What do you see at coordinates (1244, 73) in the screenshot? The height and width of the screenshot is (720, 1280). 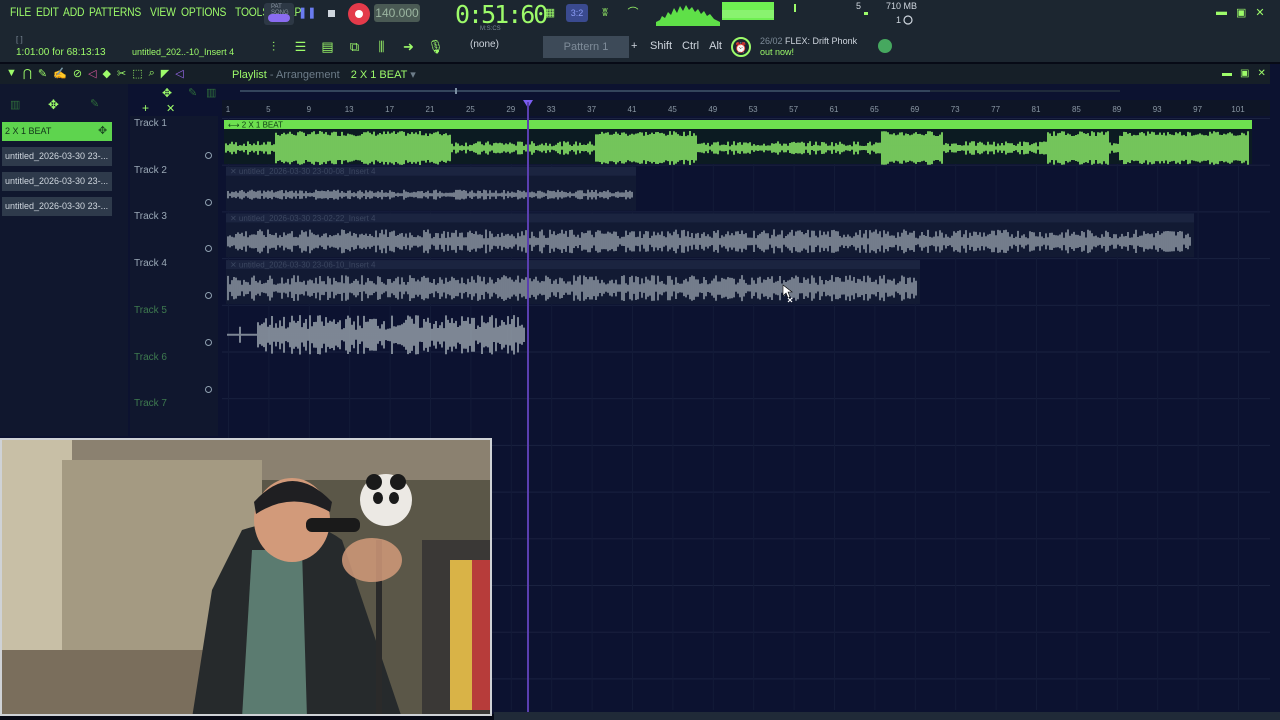 I see `playlist-maximize-icon: ▣` at bounding box center [1244, 73].